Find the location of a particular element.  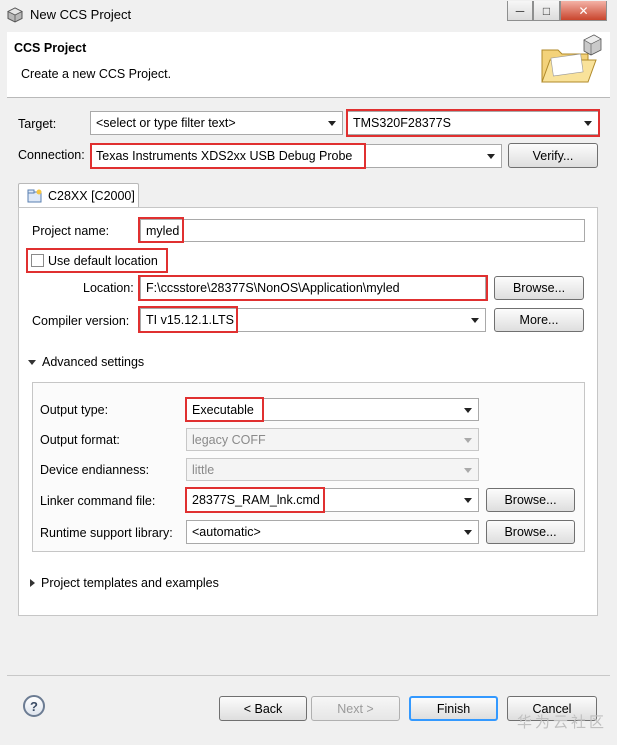

output-type-label: Output type: is located at coordinates (74, 410).